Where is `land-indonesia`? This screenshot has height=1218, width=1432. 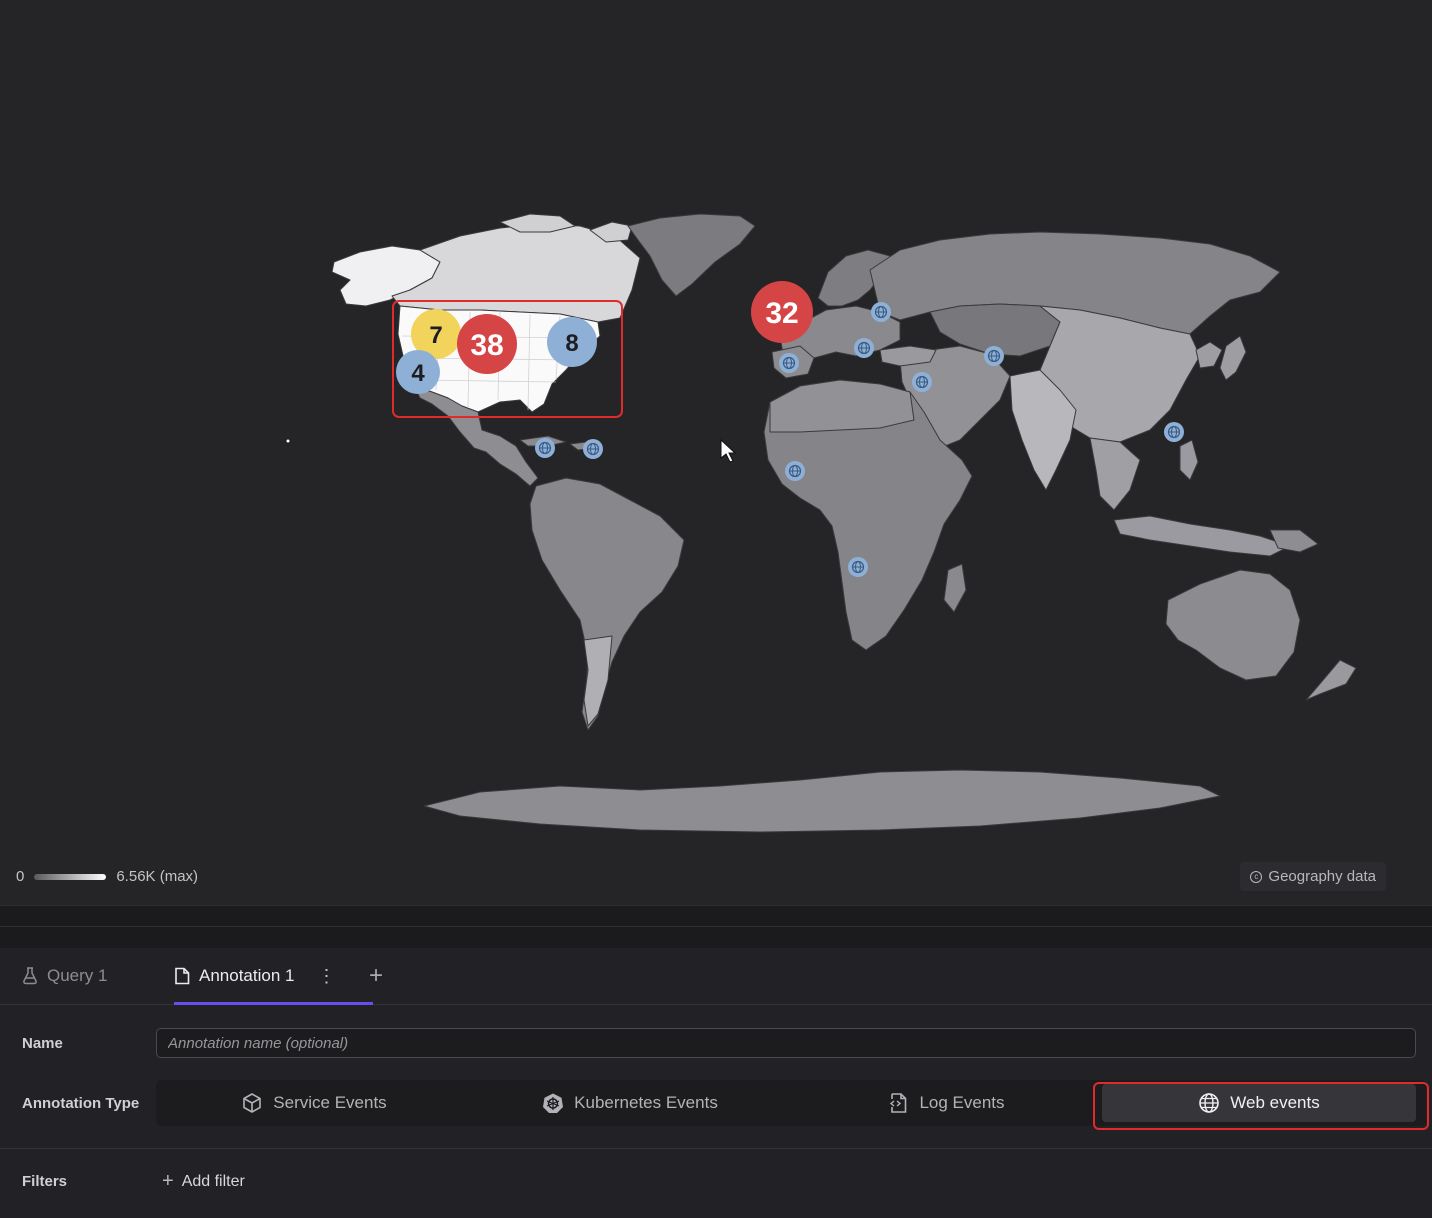 land-indonesia is located at coordinates (1202, 536).